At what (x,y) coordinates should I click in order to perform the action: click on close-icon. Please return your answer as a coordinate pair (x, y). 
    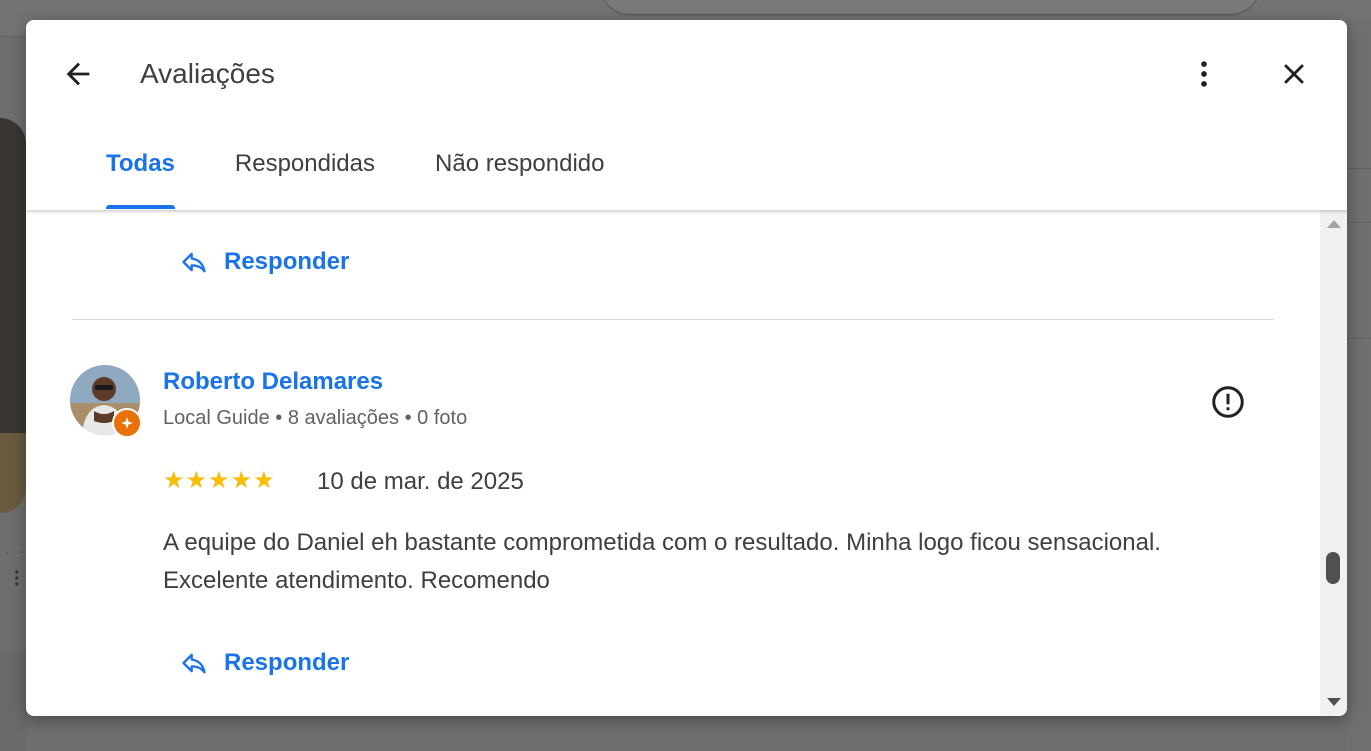
    Looking at the image, I should click on (1294, 76).